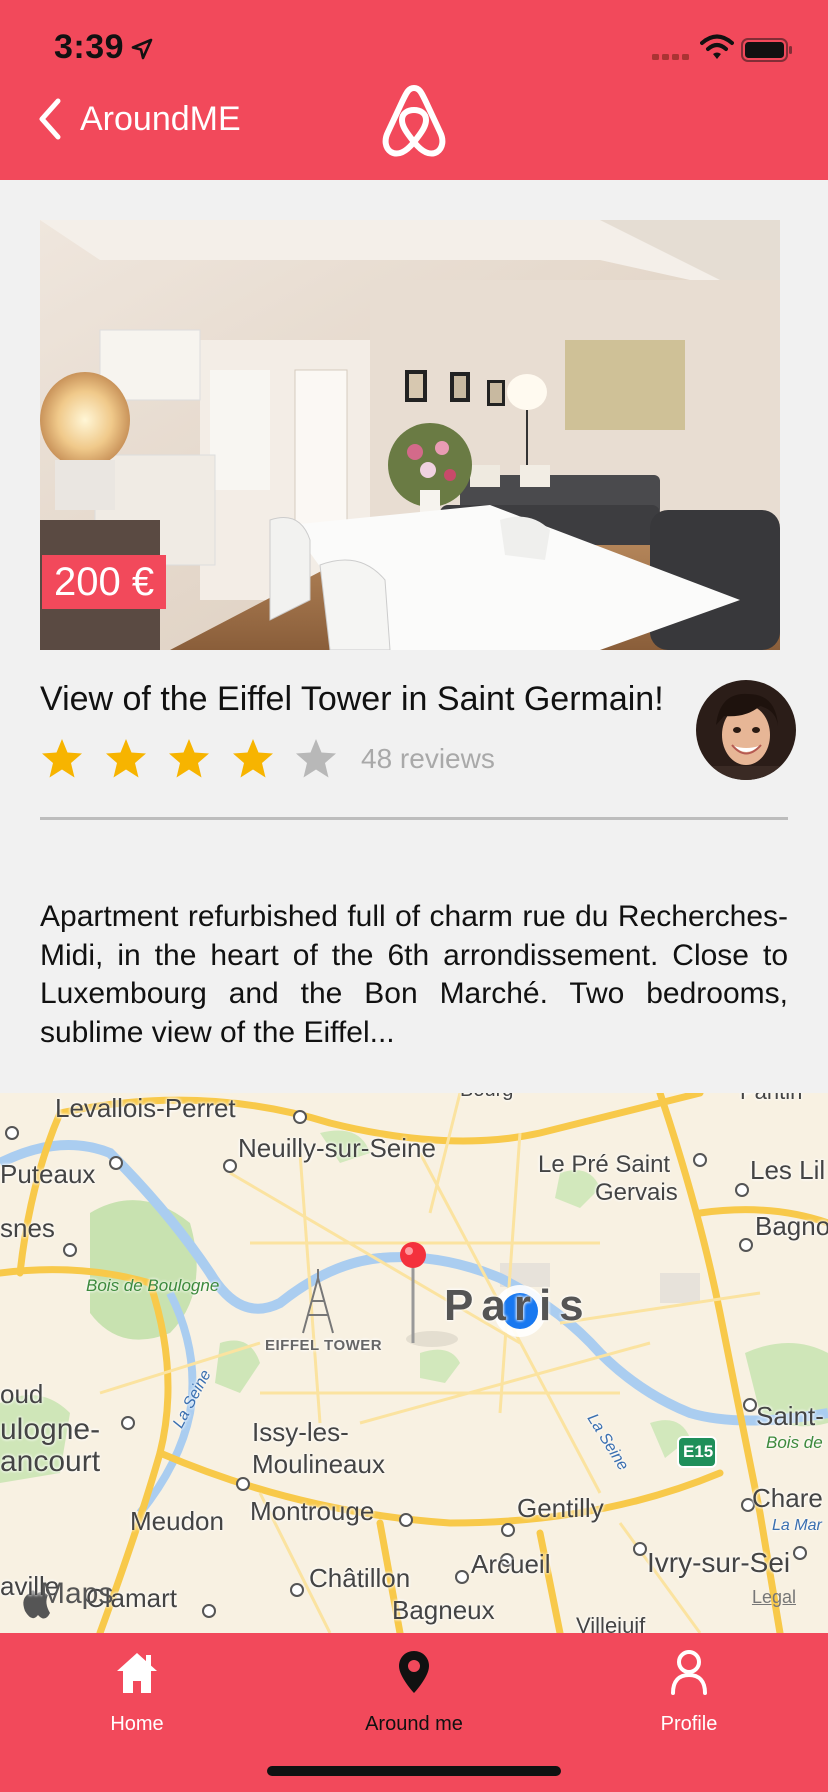 Image resolution: width=828 pixels, height=1792 pixels. I want to click on location-pin-icon, so click(414, 1672).